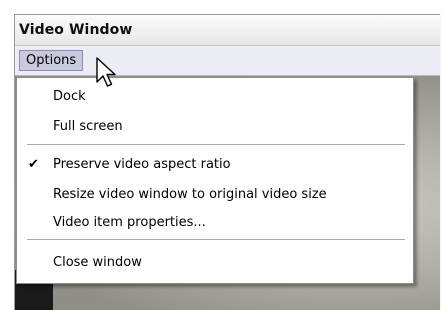  I want to click on menu-item-preserve-aspect-ratio: Preserve video aspect ratio, so click(142, 165).